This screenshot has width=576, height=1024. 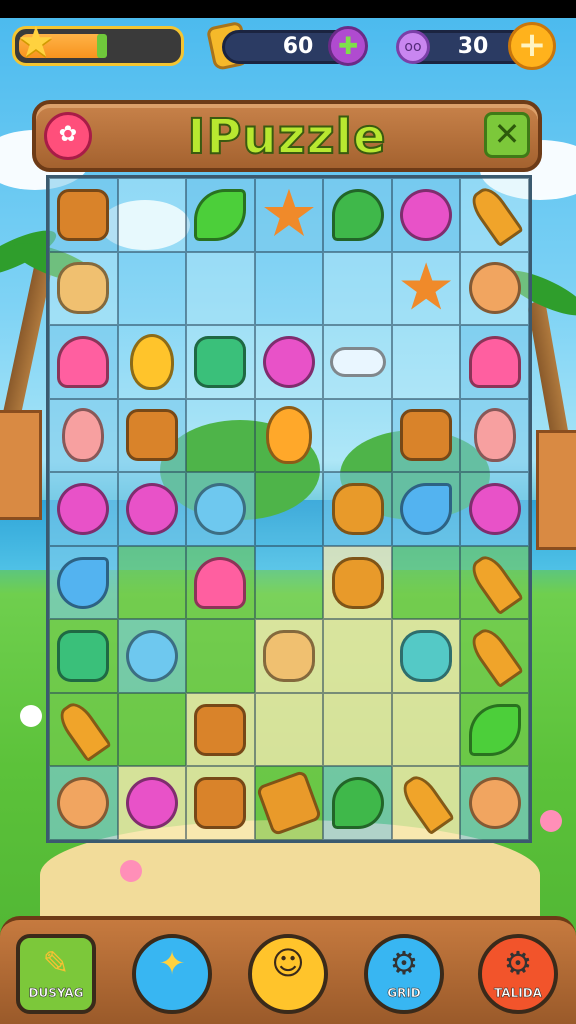 I want to click on orange-balloon-piece-icon, so click(x=288, y=435).